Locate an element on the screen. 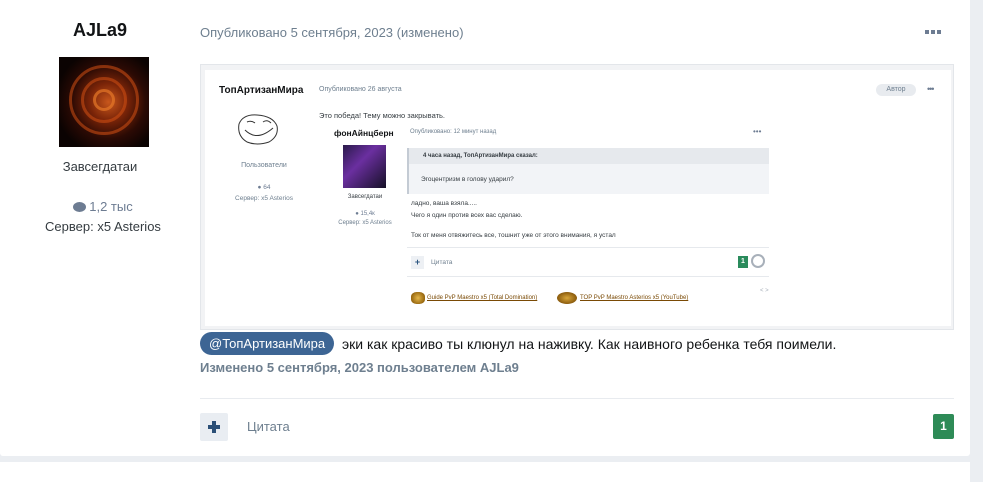 Image resolution: width=983 pixels, height=482 pixels. multiquote-plus-button is located at coordinates (214, 427).